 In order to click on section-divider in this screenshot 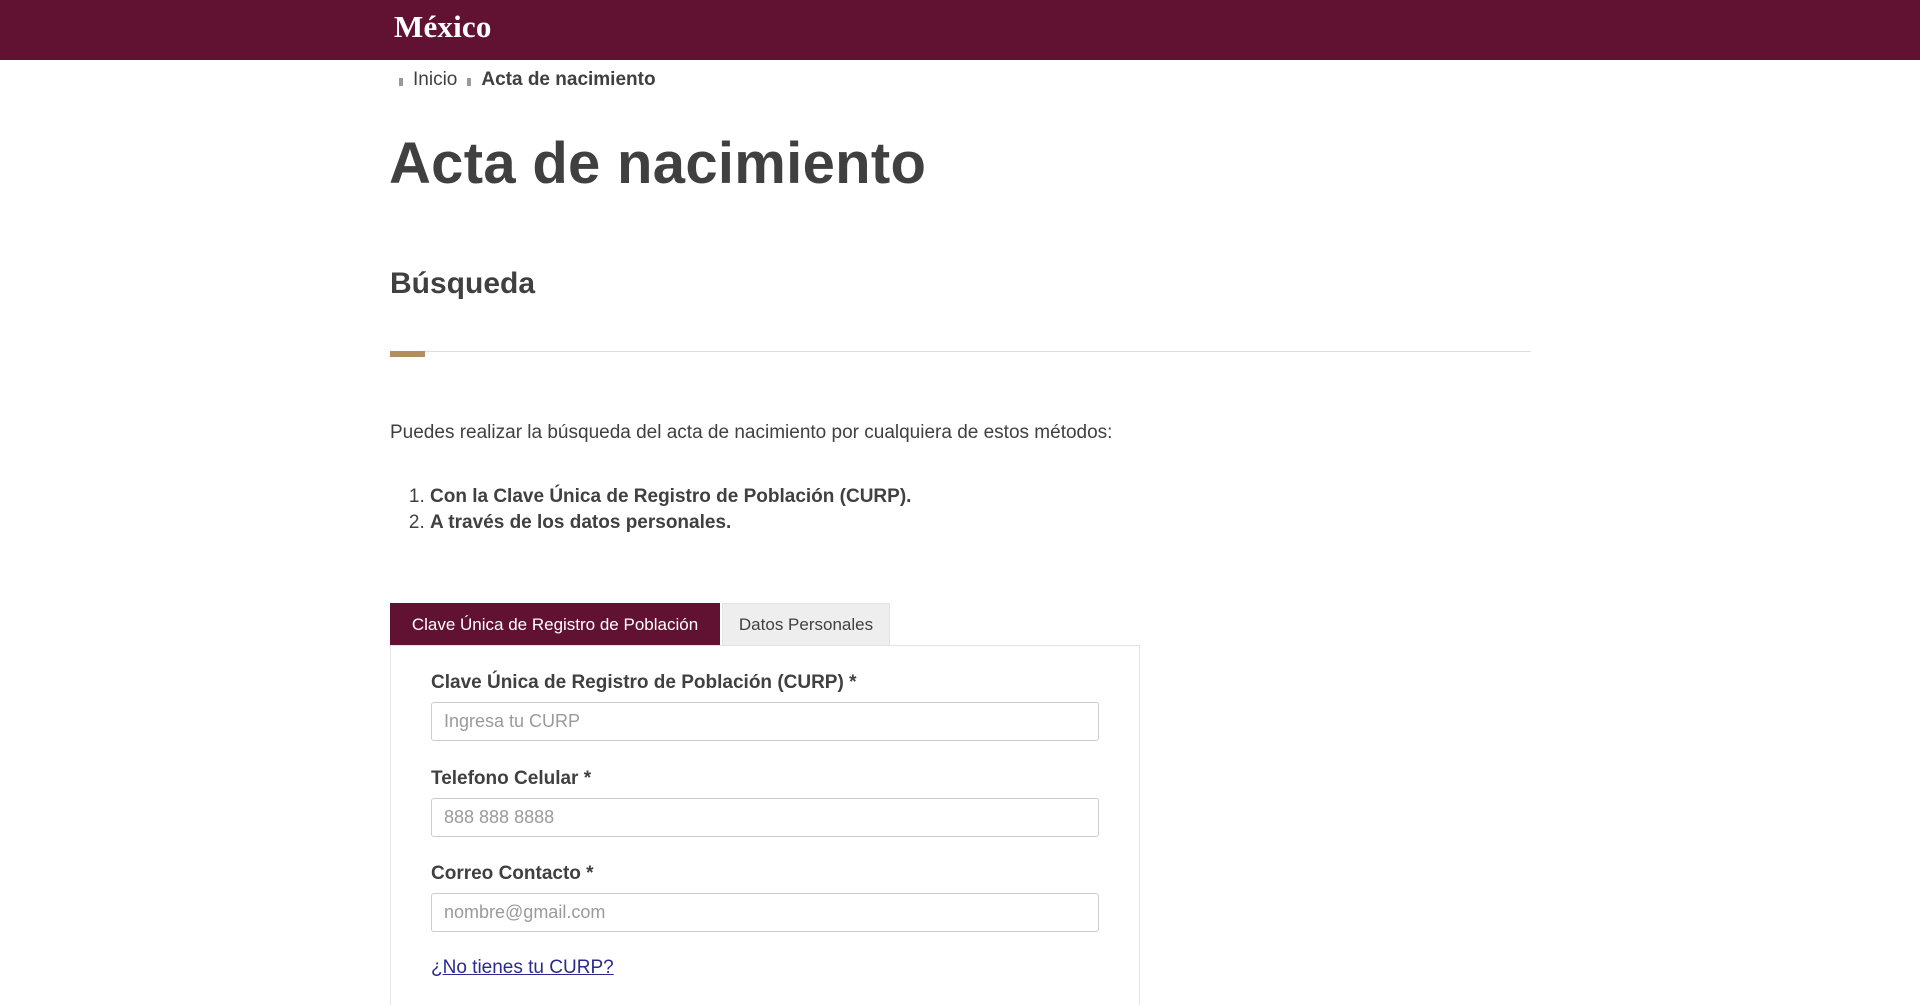, I will do `click(960, 351)`.